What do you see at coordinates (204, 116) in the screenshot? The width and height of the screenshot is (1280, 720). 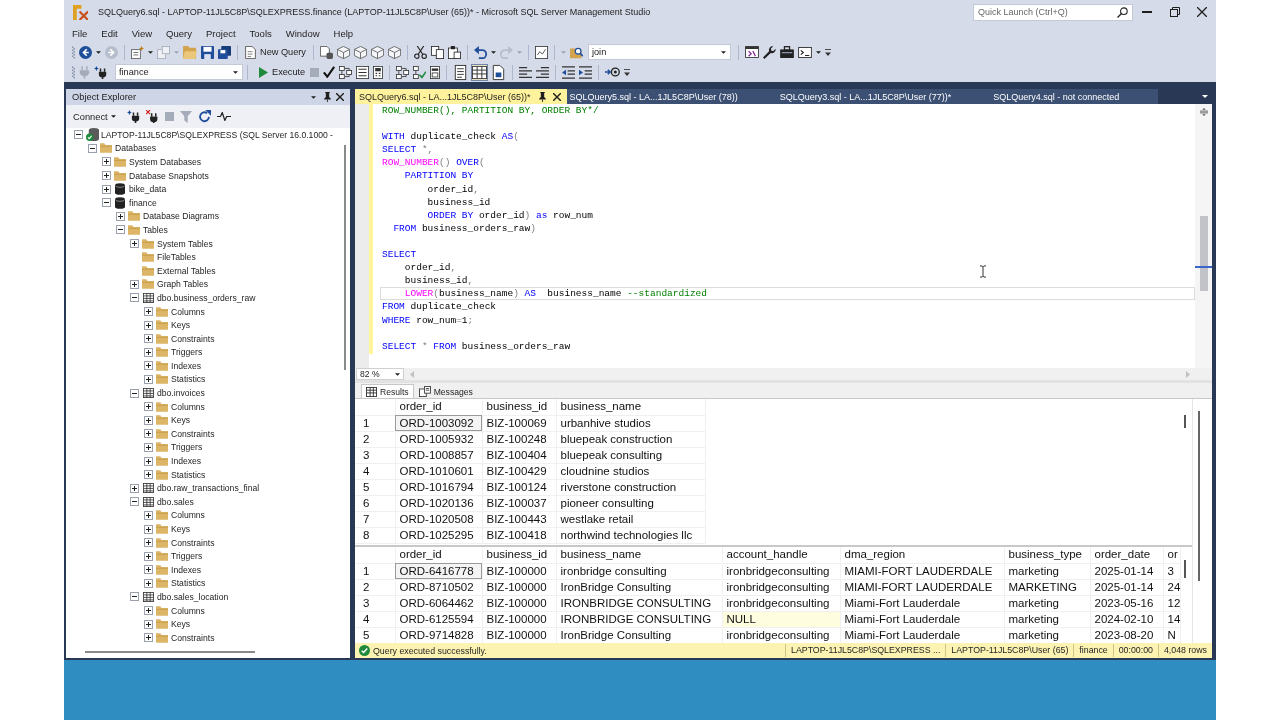 I see `refresh-icon` at bounding box center [204, 116].